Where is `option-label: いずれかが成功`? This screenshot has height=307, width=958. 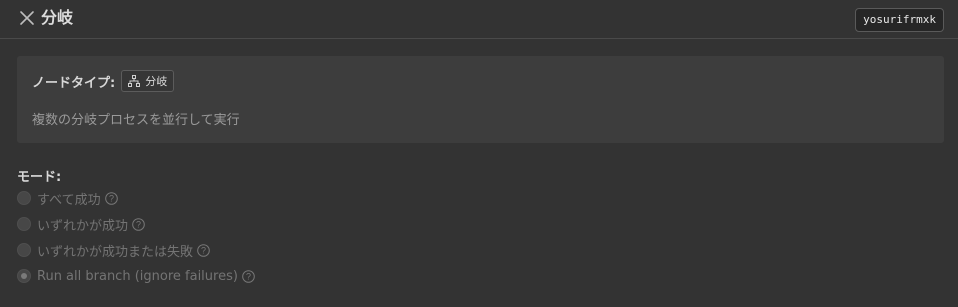 option-label: いずれかが成功 is located at coordinates (83, 226).